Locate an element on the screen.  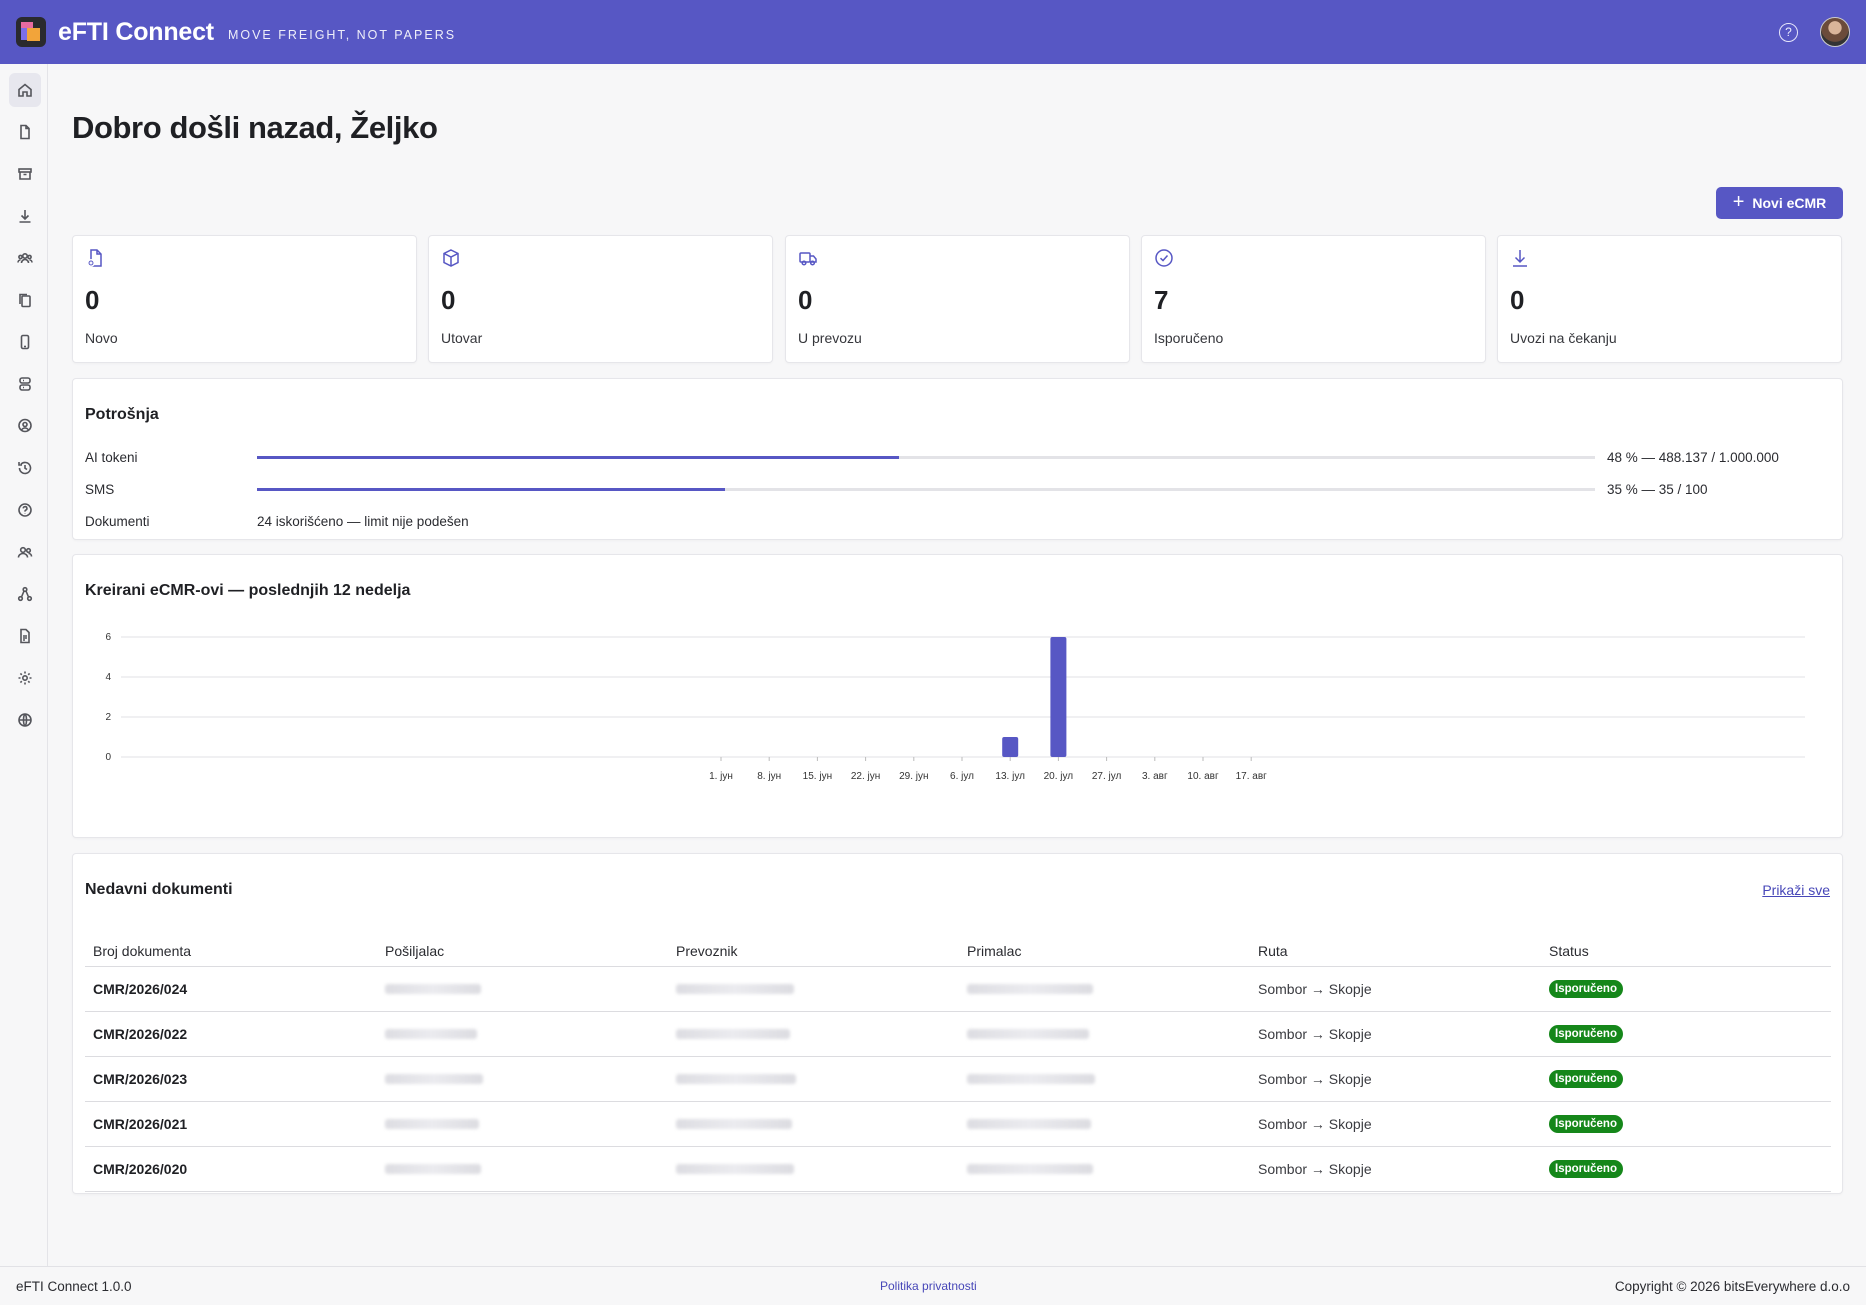
sidebar-item-language is located at coordinates (25, 720).